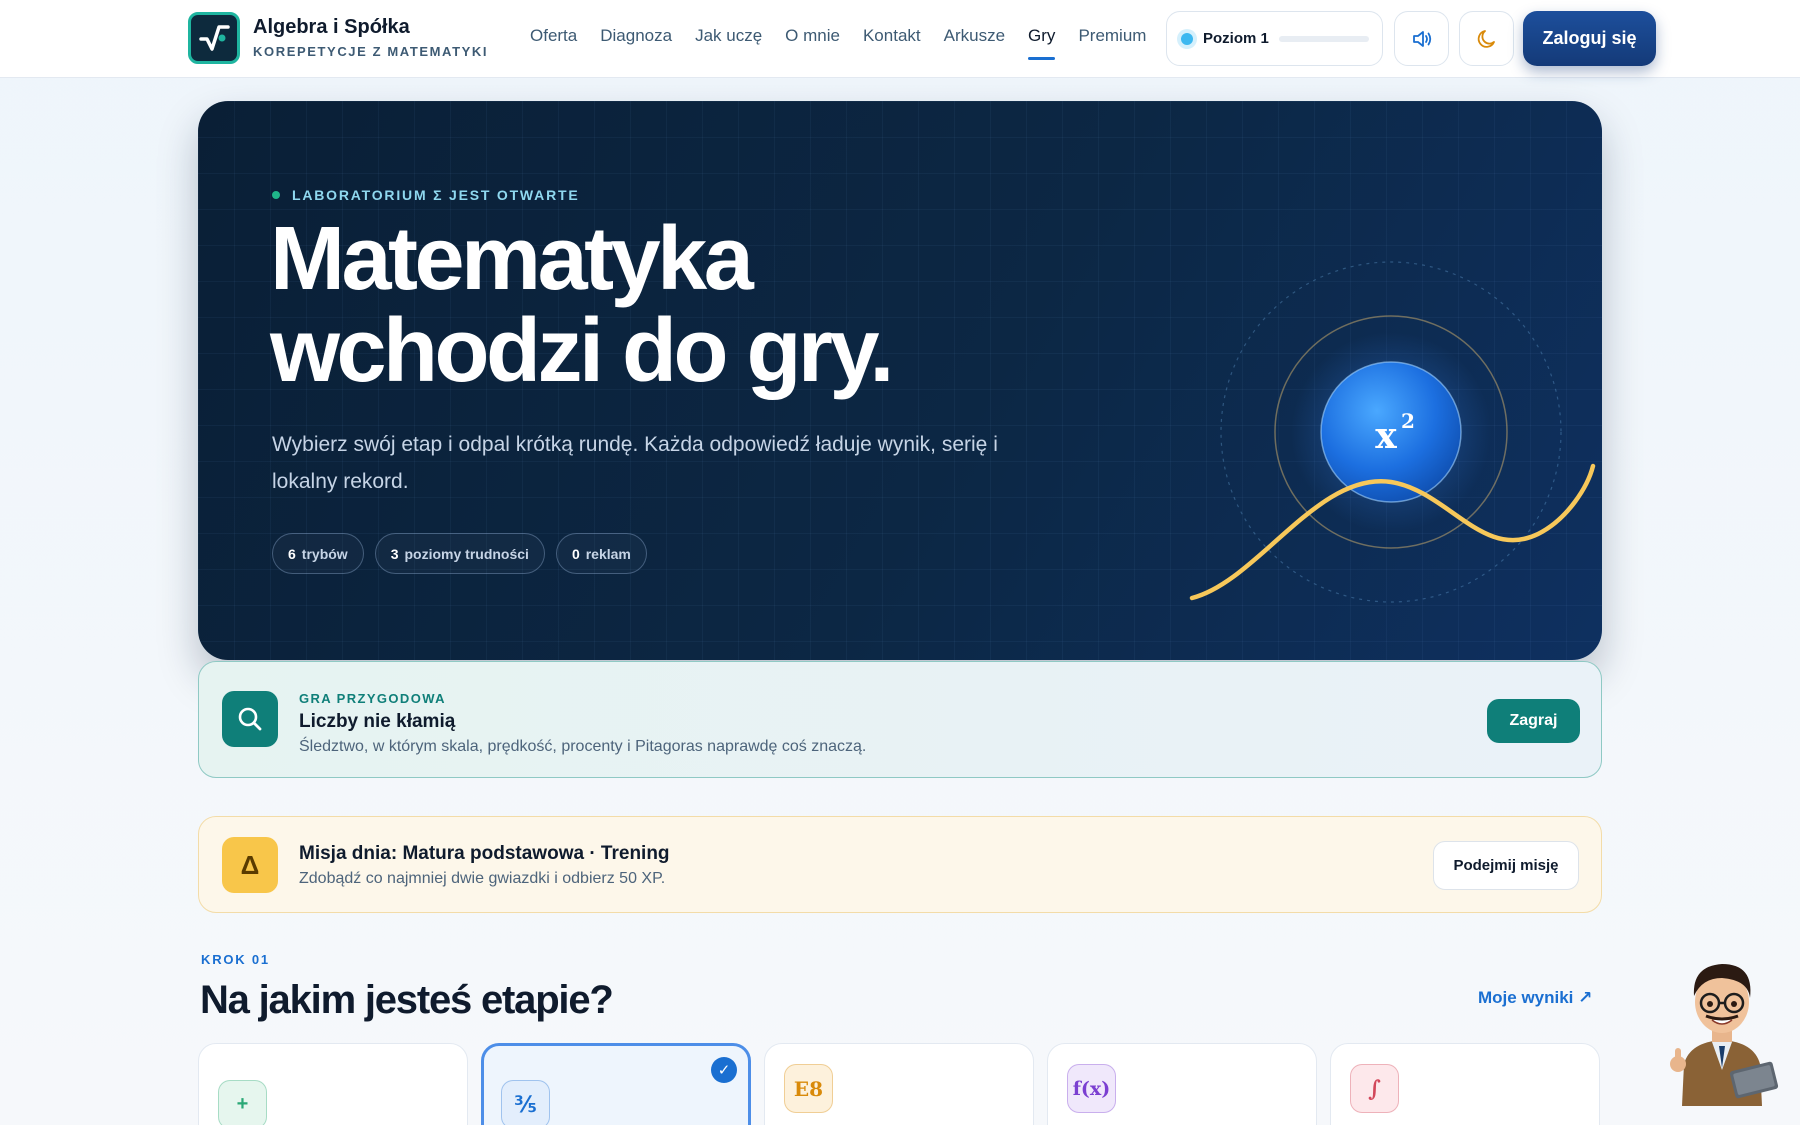 This screenshot has width=1800, height=1125. Describe the element at coordinates (1091, 1088) in the screenshot. I see `function-icon: f(x)` at that location.